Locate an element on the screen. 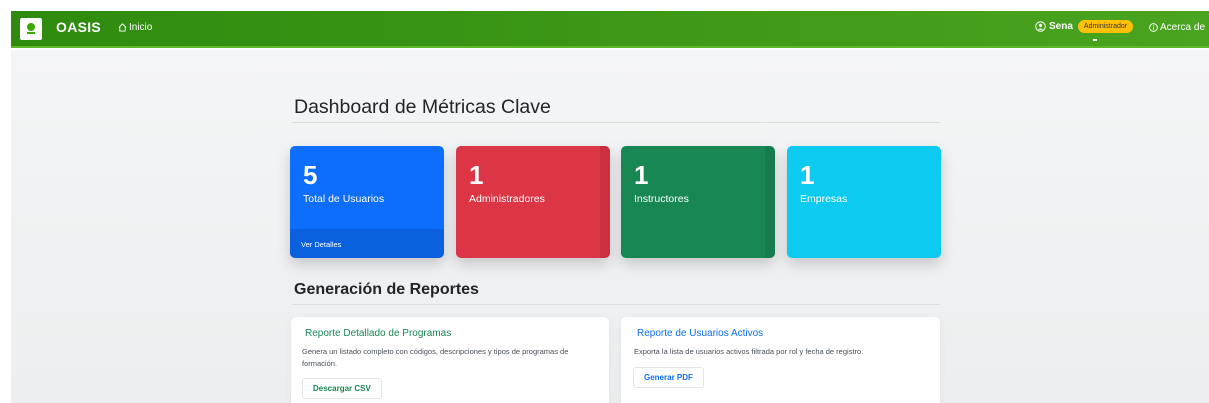 This screenshot has width=1209, height=403. report-title: Reporte de Usuarios Activos is located at coordinates (700, 333).